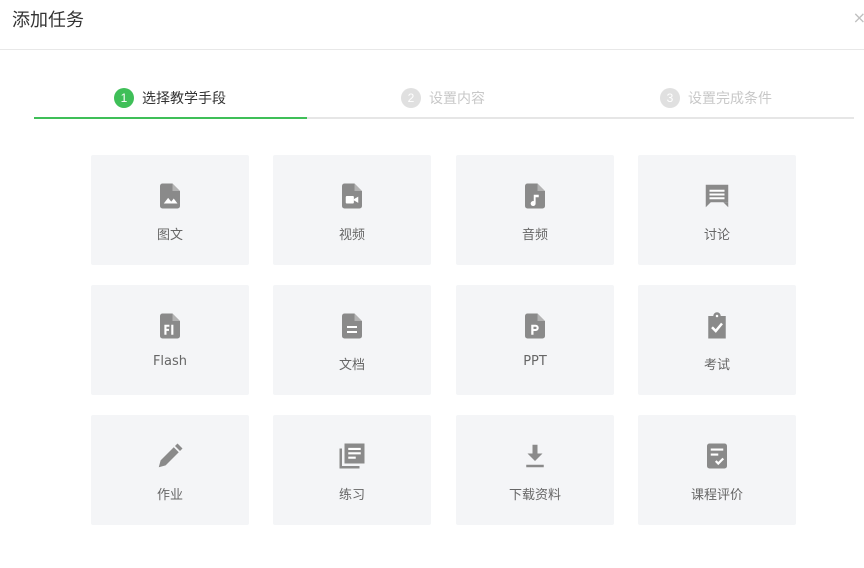 The image size is (864, 568). Describe the element at coordinates (411, 98) in the screenshot. I see `step-2-number: 2` at that location.